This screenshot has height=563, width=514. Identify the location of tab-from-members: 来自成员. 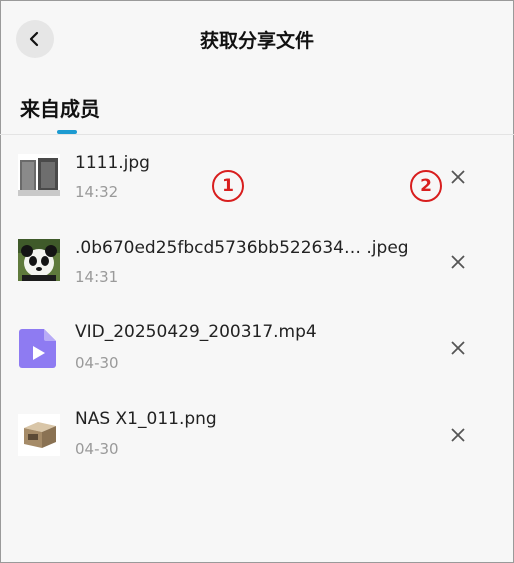
(60, 107).